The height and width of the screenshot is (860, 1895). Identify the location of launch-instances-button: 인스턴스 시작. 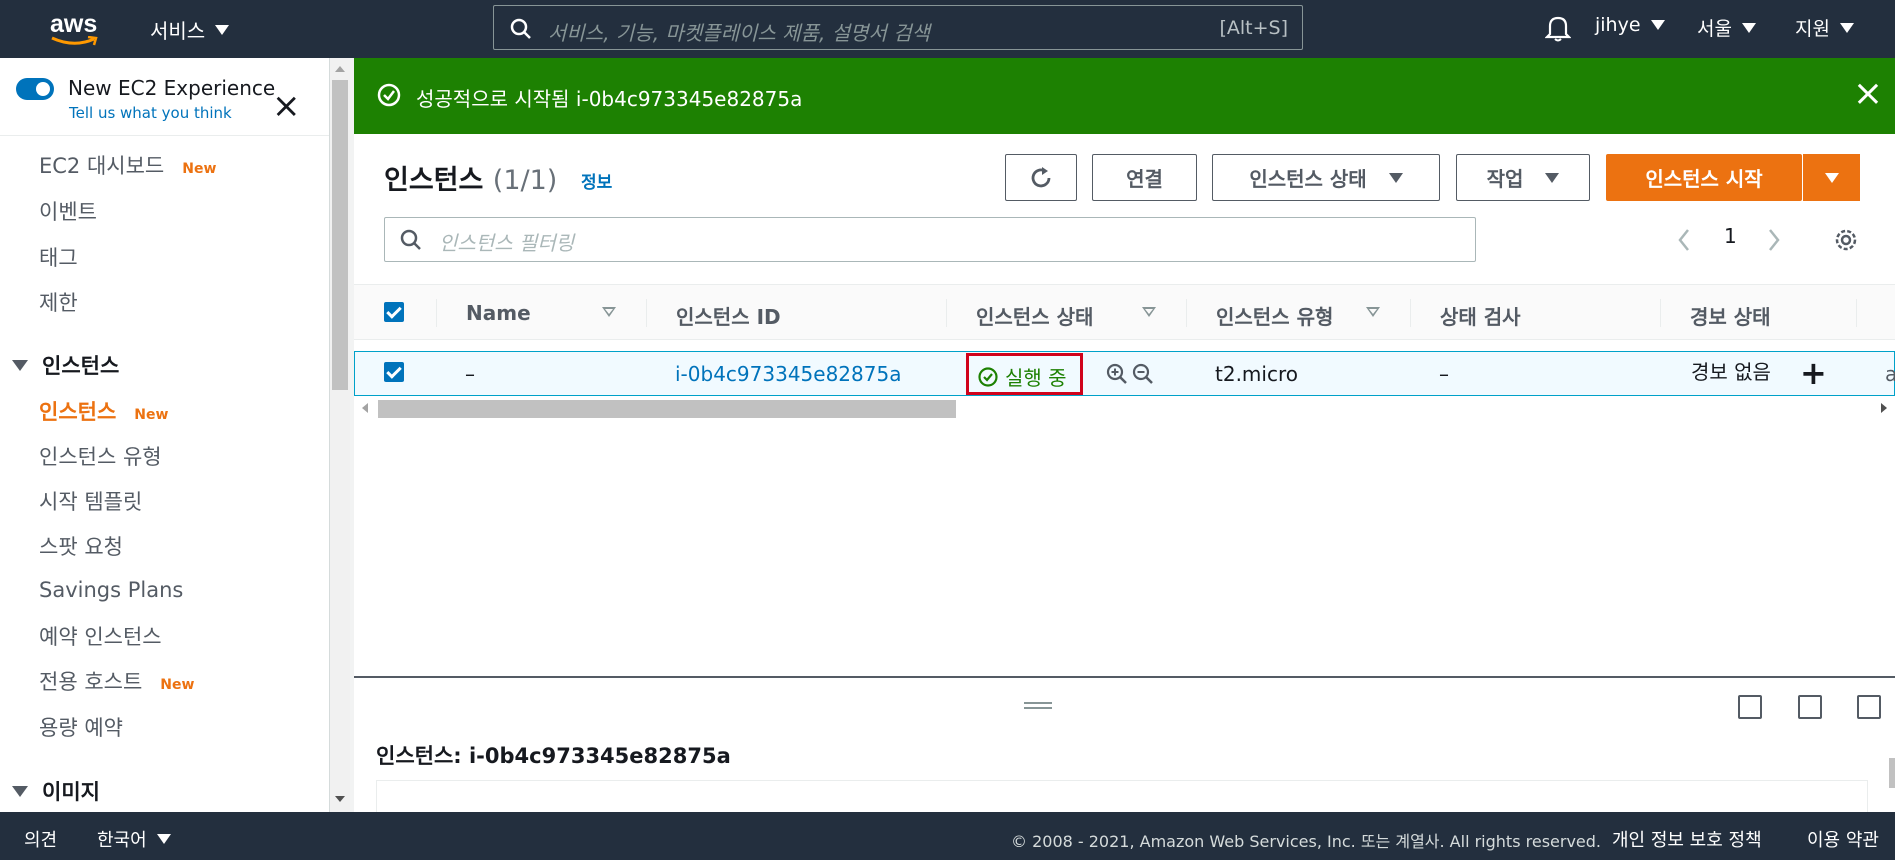
(1704, 177).